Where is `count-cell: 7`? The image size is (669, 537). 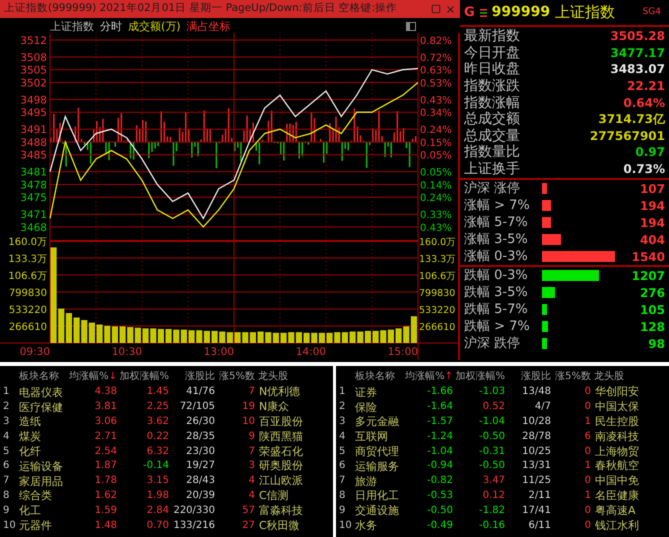
count-cell: 7 is located at coordinates (251, 451).